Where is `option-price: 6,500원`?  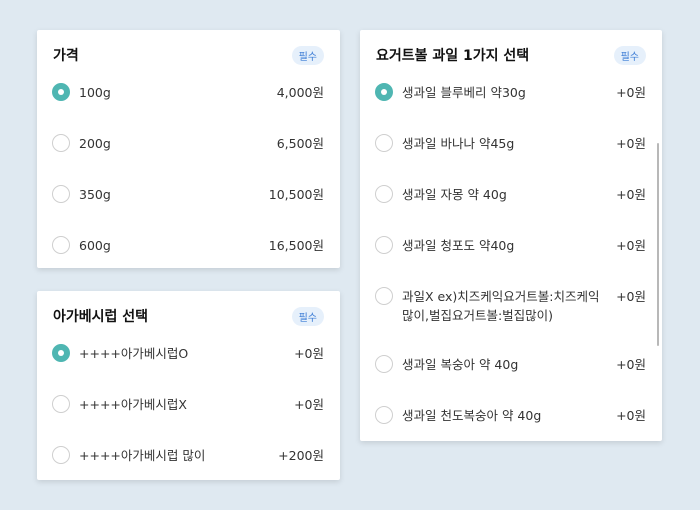
option-price: 6,500원 is located at coordinates (300, 143).